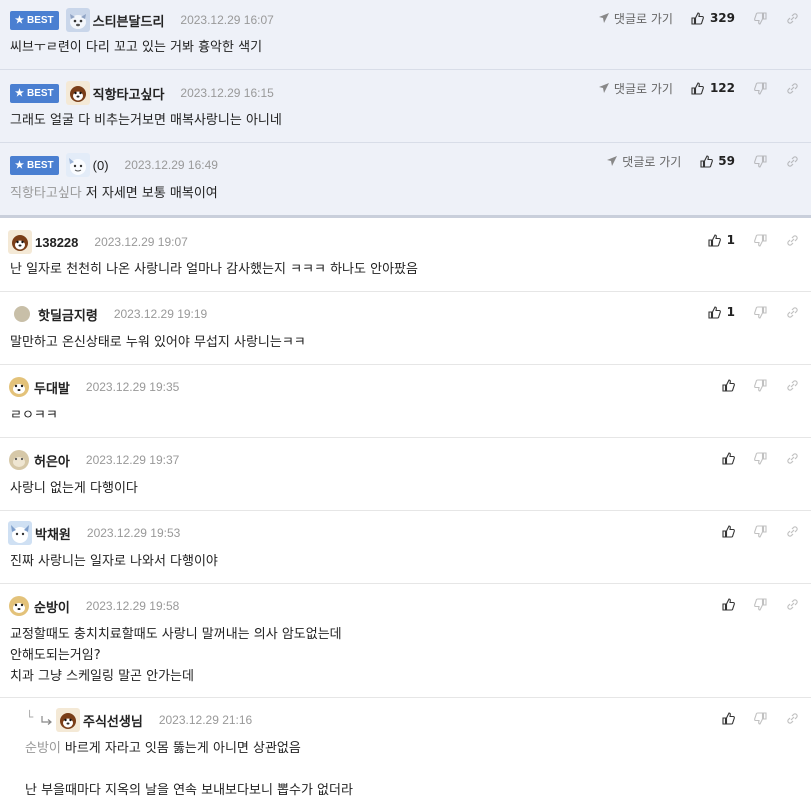 The width and height of the screenshot is (811, 810). I want to click on like-count: 329, so click(722, 18).